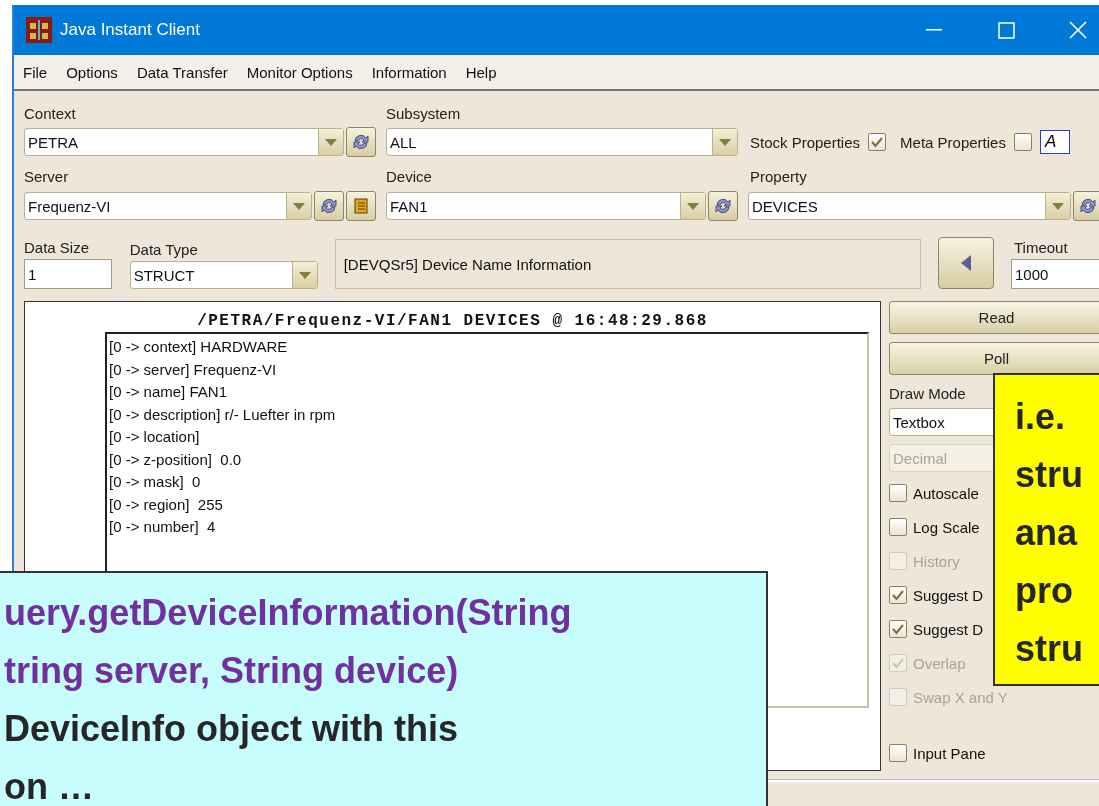  Describe the element at coordinates (168, 392) in the screenshot. I see `output-line: [0 -> name] FAN1` at that location.